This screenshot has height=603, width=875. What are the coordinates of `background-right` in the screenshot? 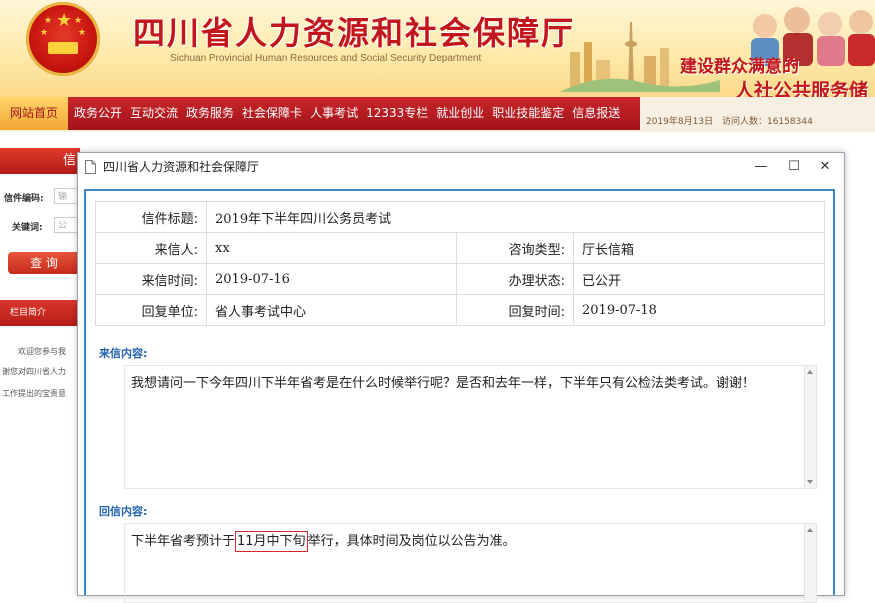 It's located at (859, 367).